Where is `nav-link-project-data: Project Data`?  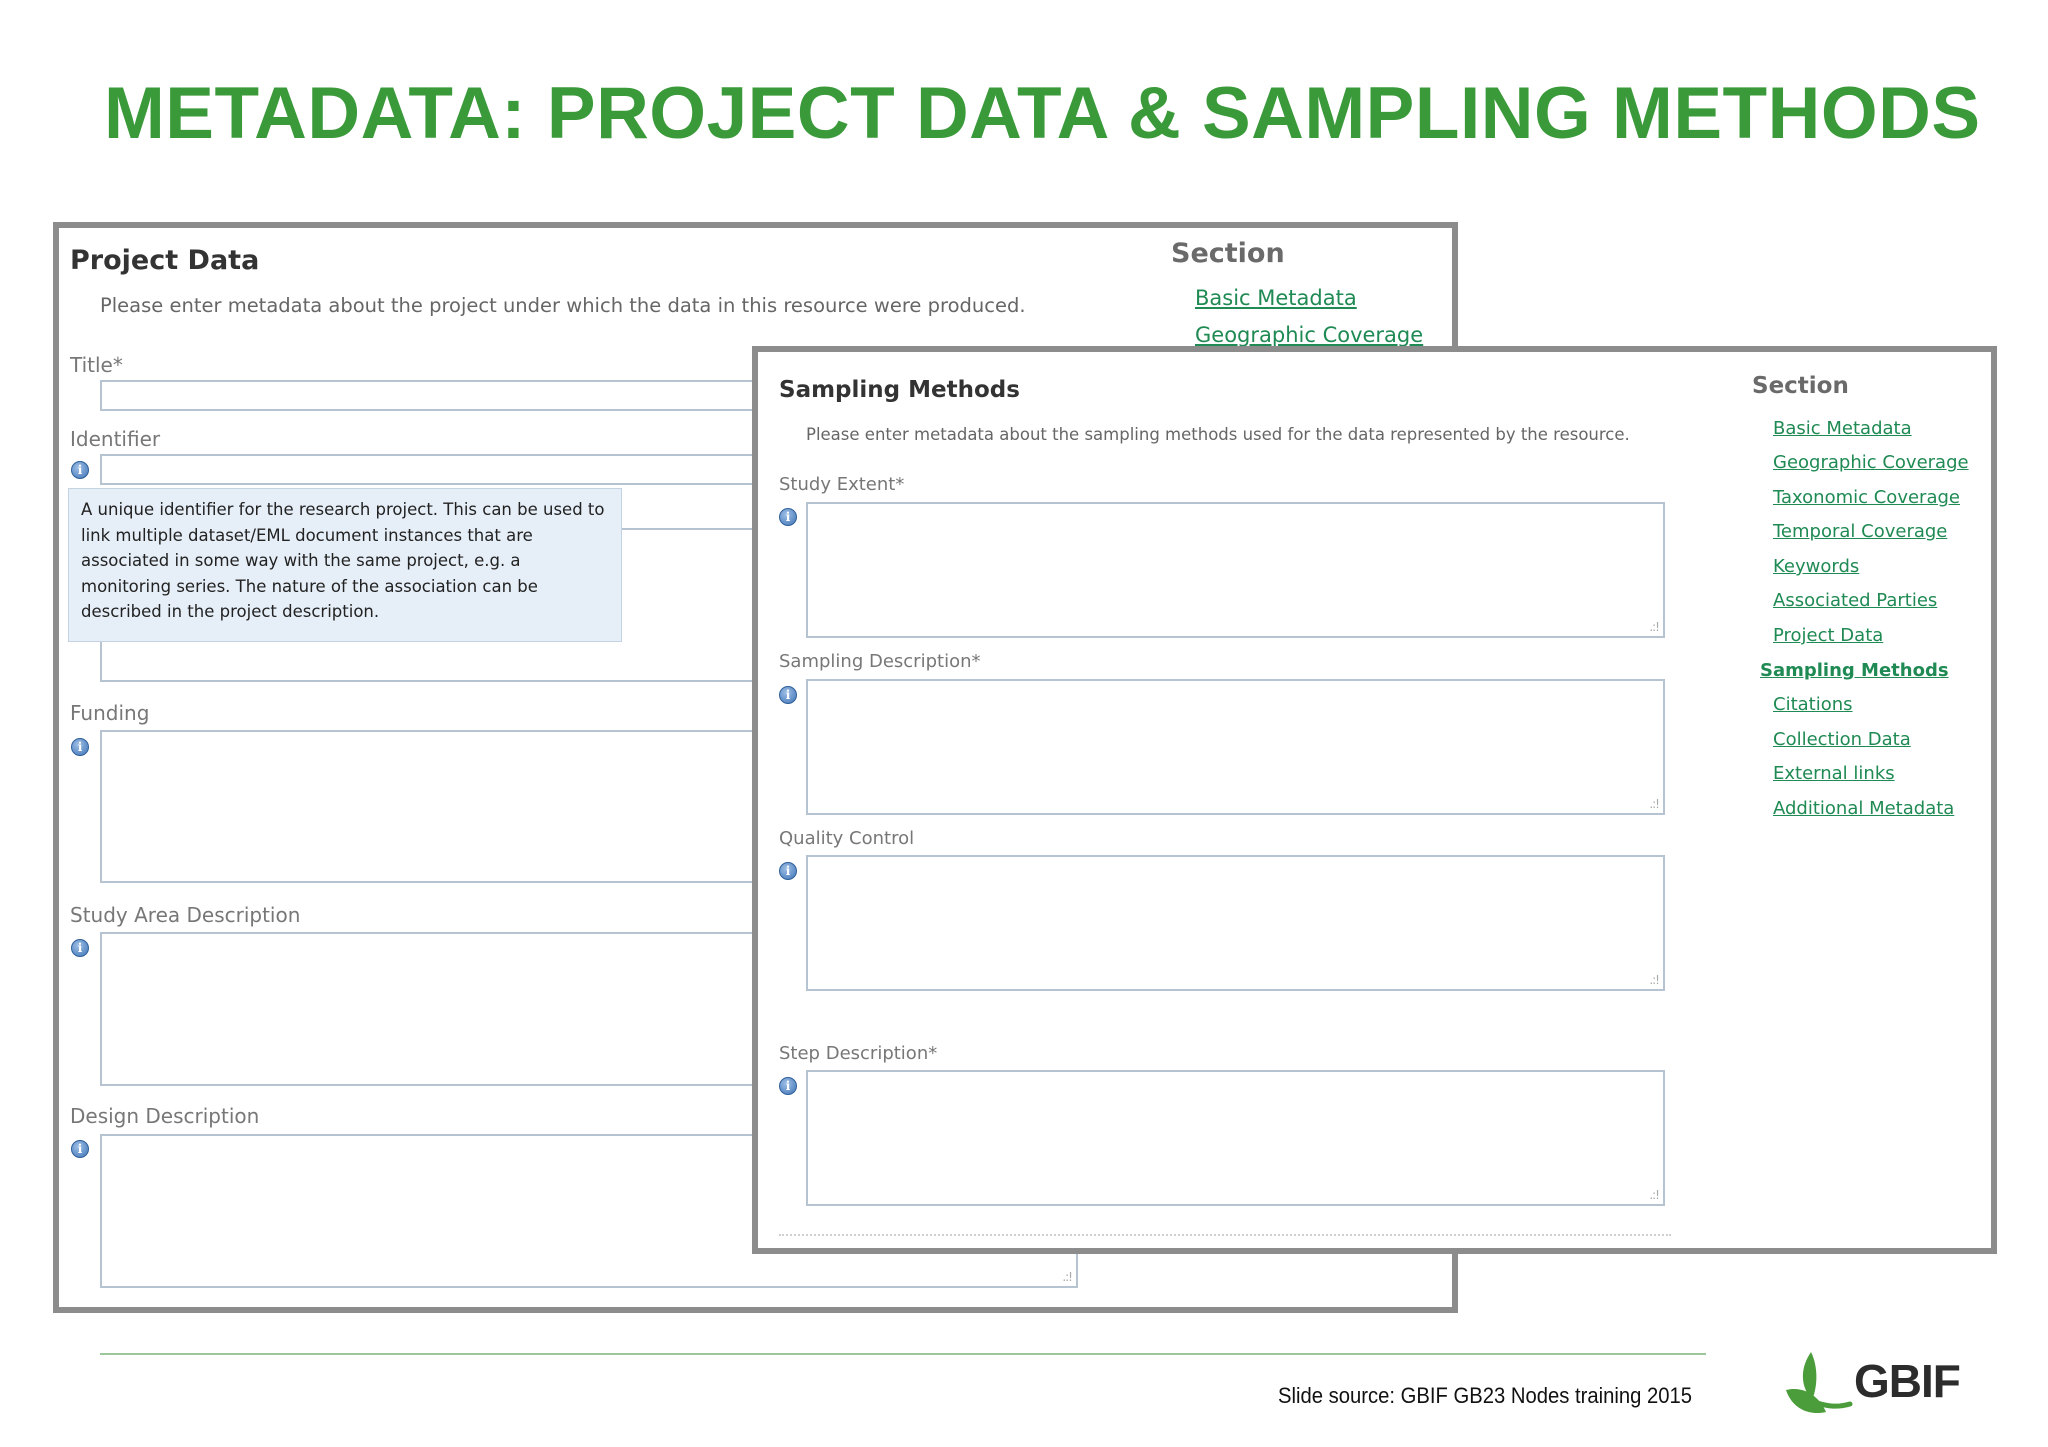
nav-link-project-data: Project Data is located at coordinates (1828, 635).